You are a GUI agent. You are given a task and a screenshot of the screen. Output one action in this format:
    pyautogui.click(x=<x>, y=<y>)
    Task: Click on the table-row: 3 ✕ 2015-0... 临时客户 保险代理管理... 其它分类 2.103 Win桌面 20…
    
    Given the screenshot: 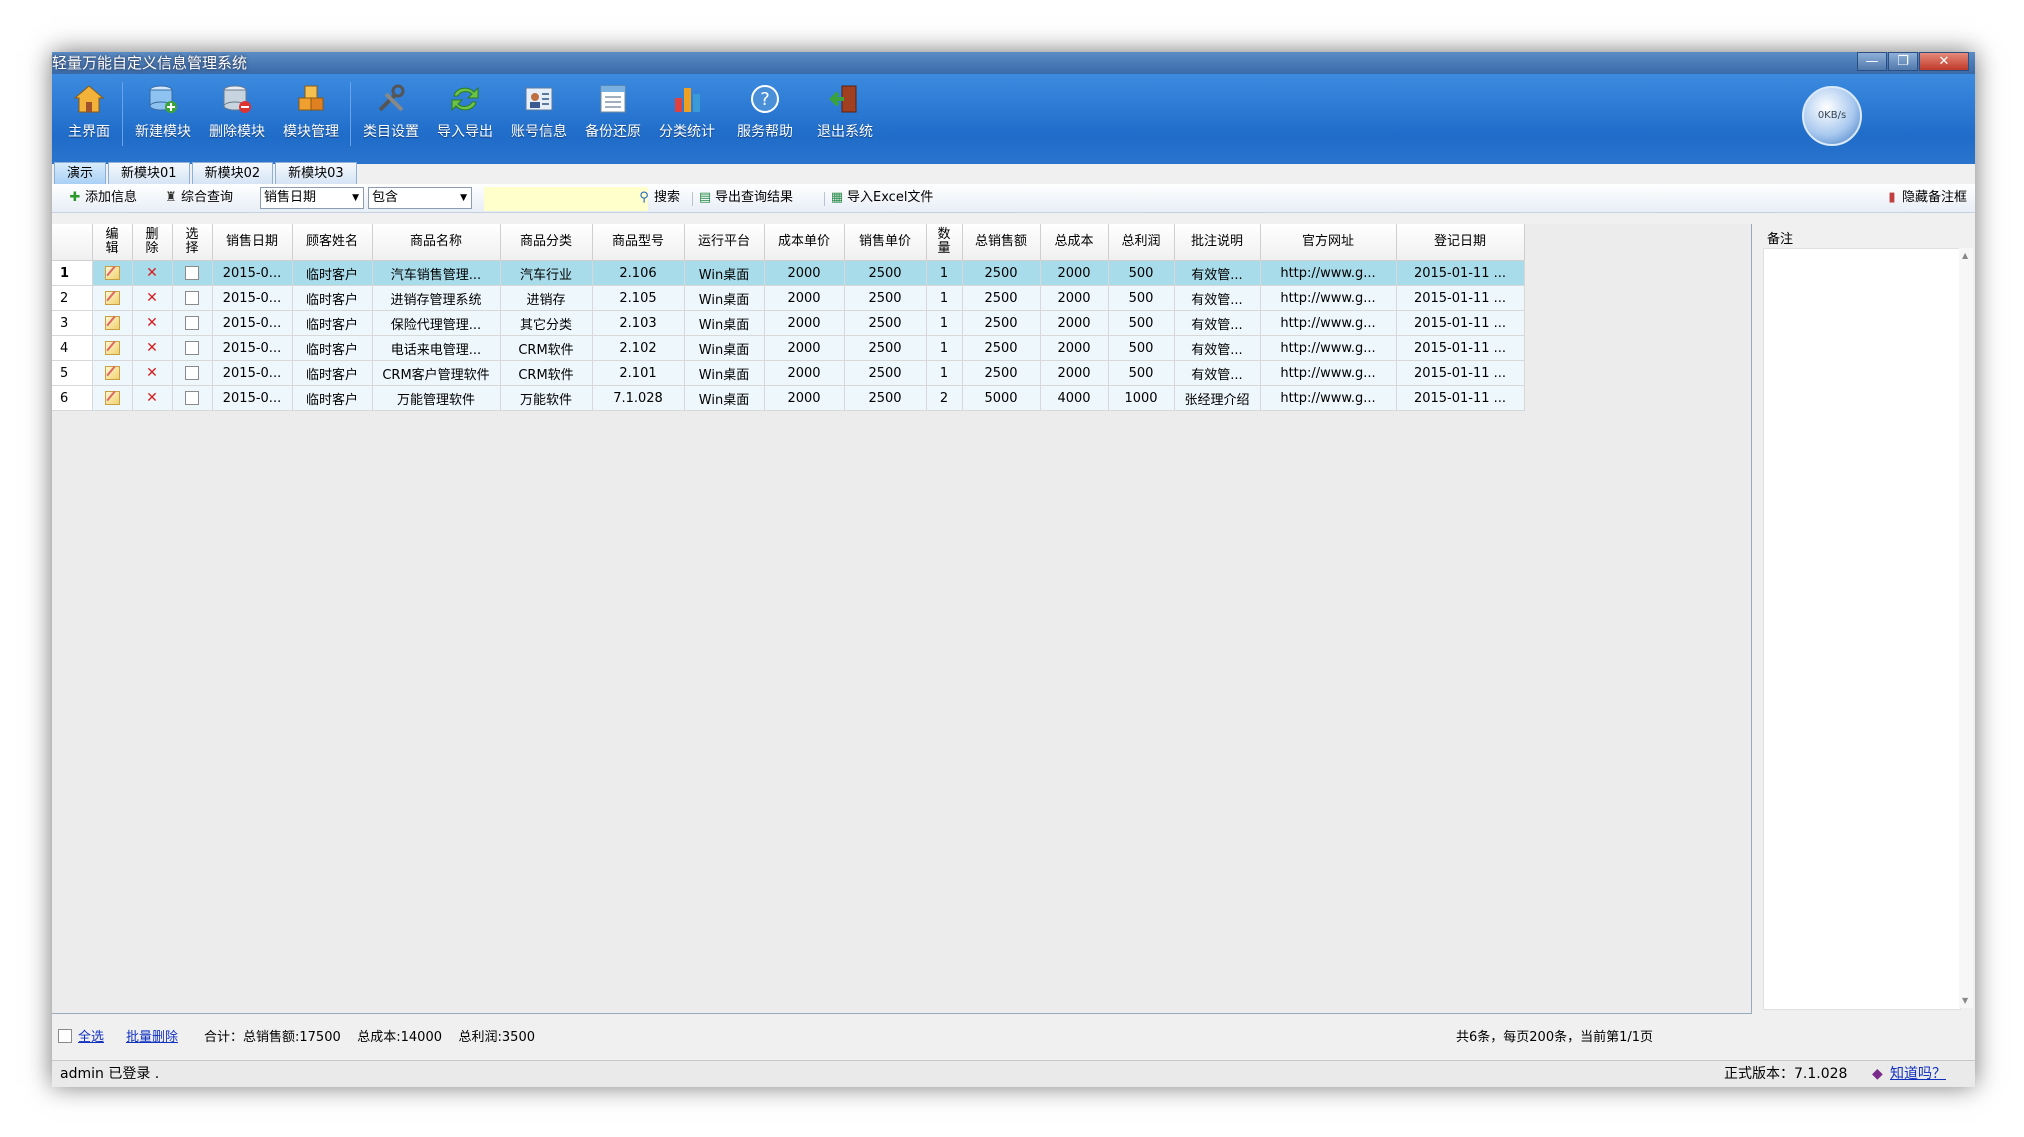 What is the action you would take?
    pyautogui.click(x=788, y=323)
    